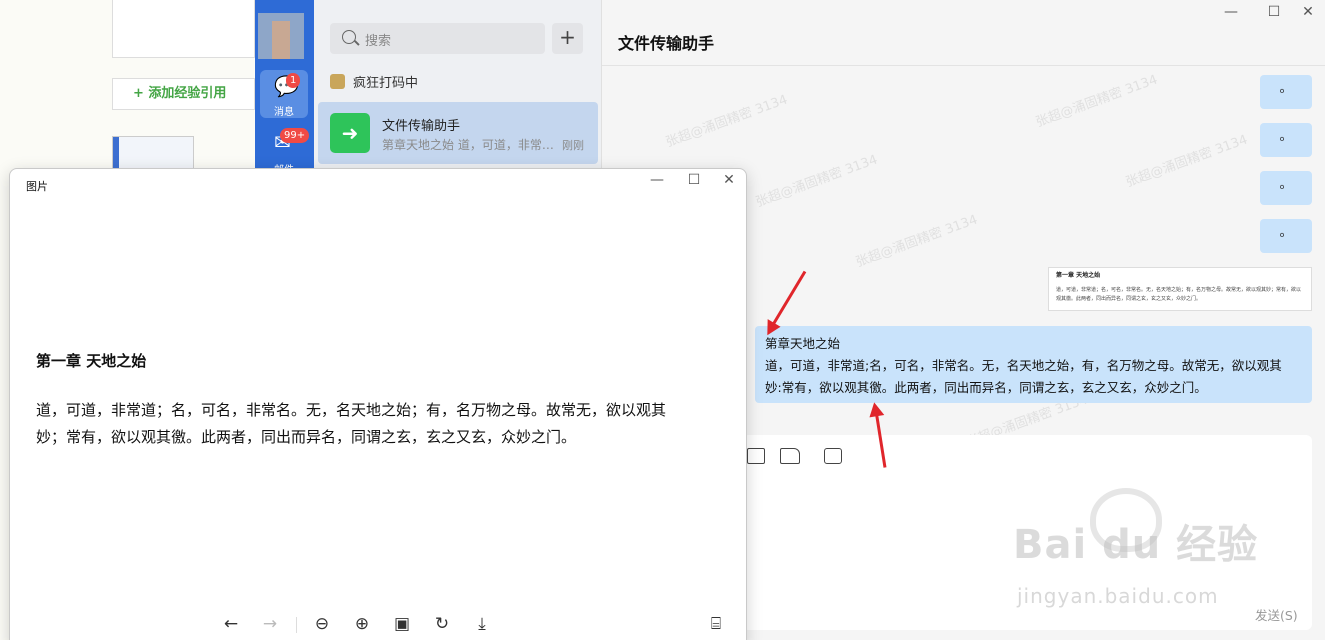 This screenshot has width=1325, height=640. Describe the element at coordinates (437, 38) in the screenshot. I see `search-input: 搜索` at that location.